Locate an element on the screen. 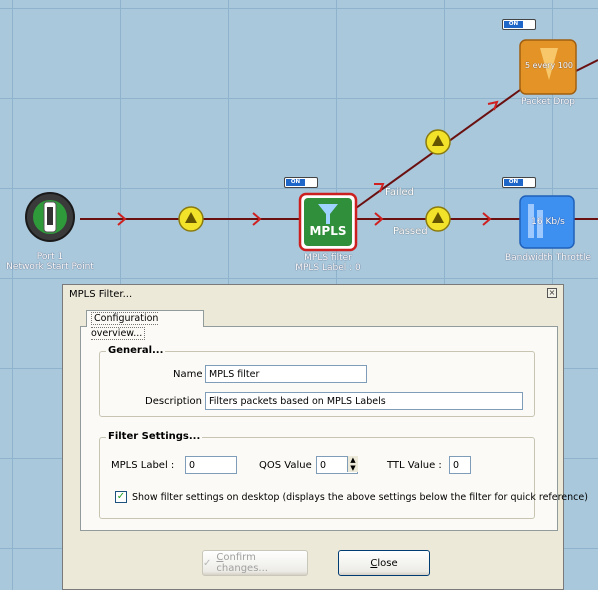 The width and height of the screenshot is (598, 590). mpls-icon-text: MPLS is located at coordinates (328, 231).